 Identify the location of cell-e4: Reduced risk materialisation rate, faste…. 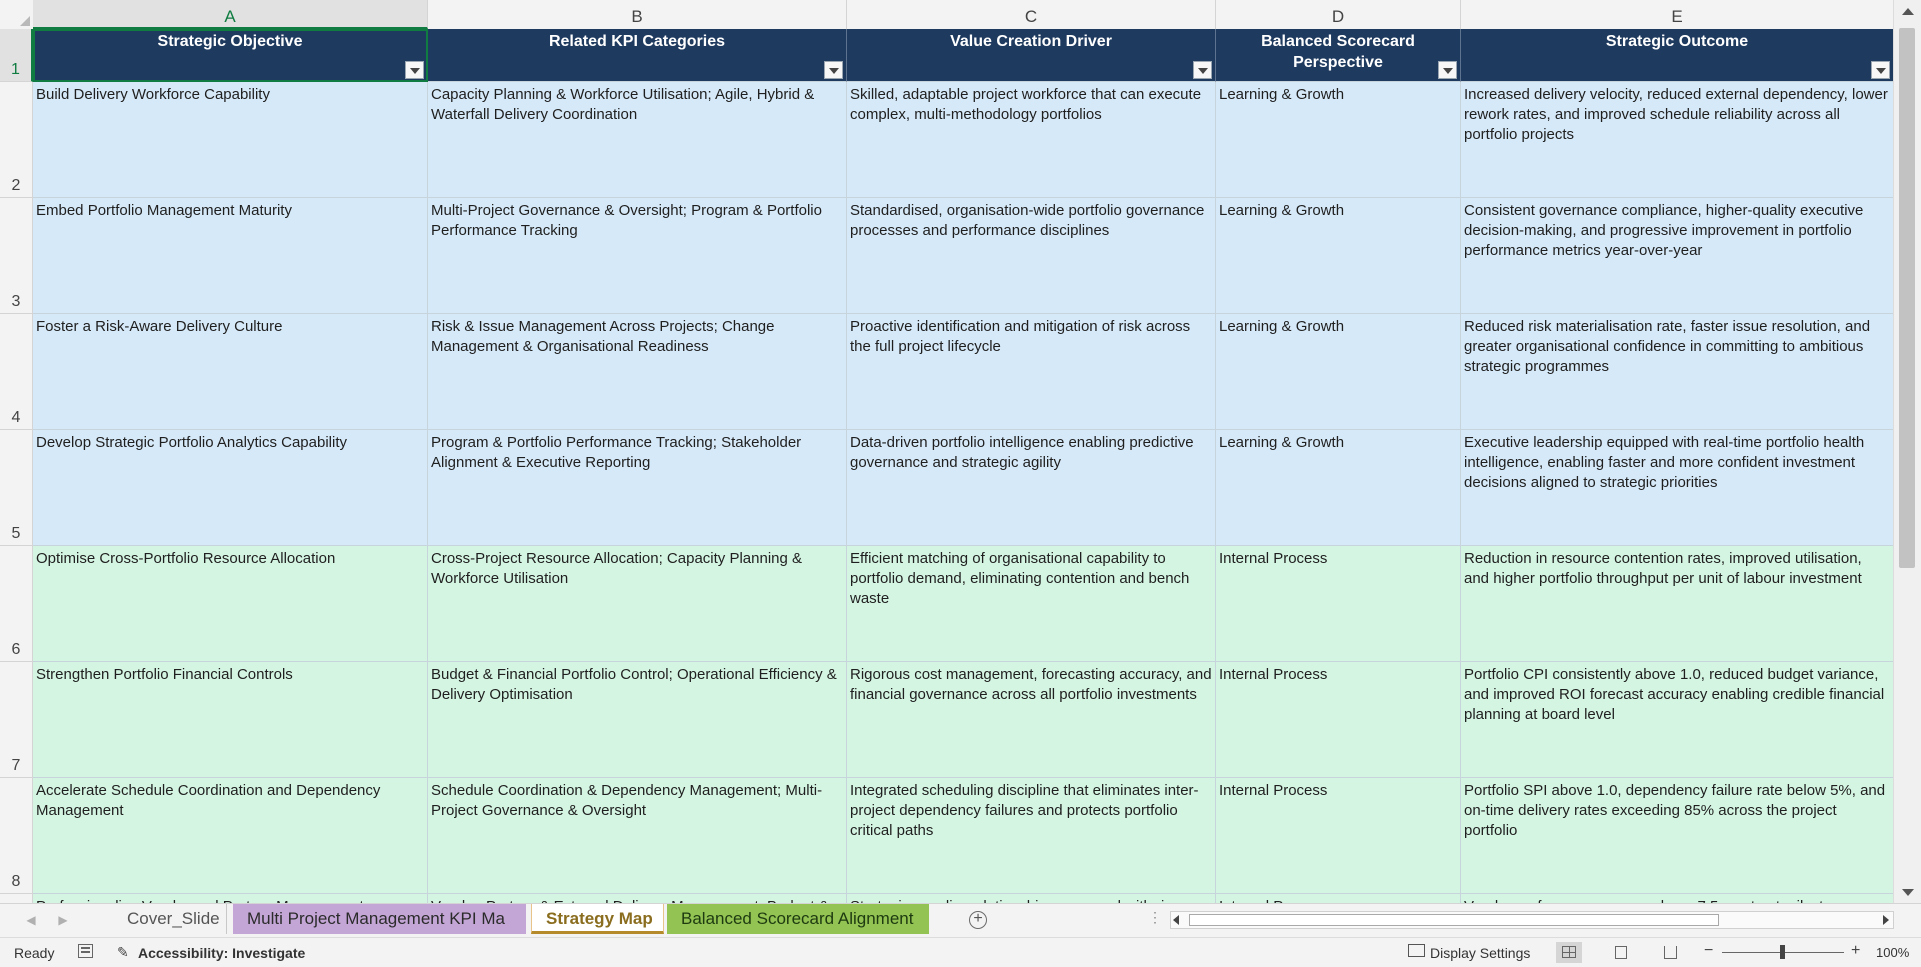
(1677, 372).